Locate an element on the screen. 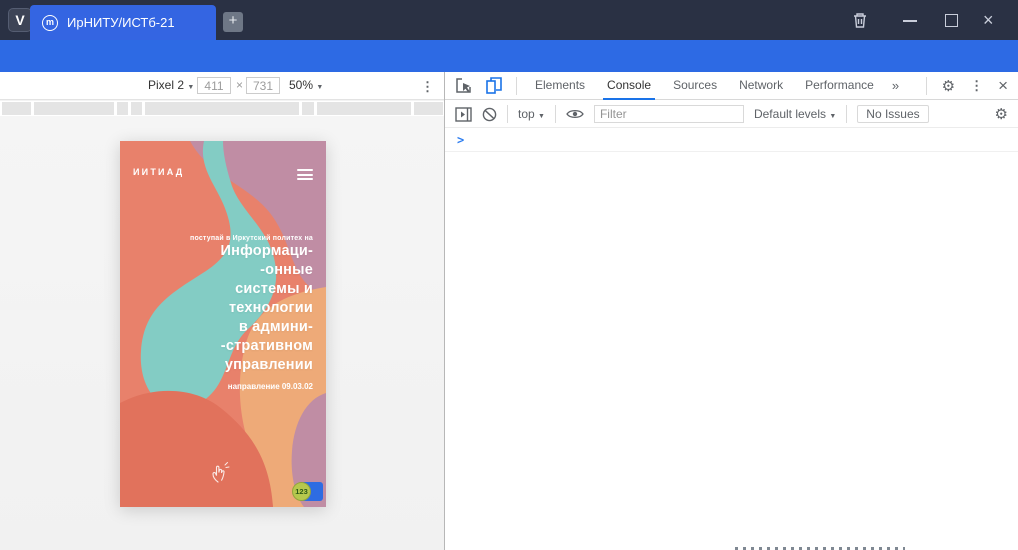 This screenshot has height=550, width=1018. browser-tab: m ИрНИТУ/ИСТб-21 is located at coordinates (123, 22).